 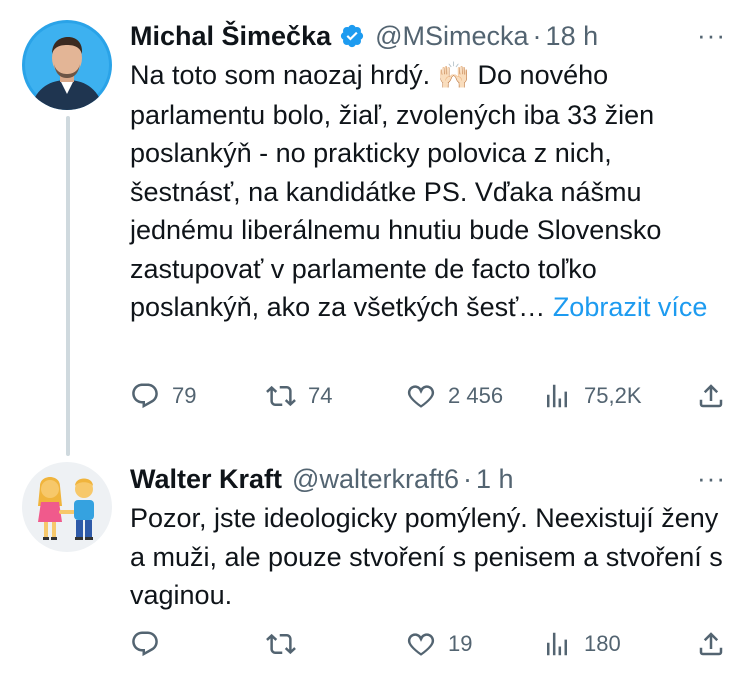 What do you see at coordinates (572, 36) in the screenshot?
I see `tweet-timestamp: 18 h` at bounding box center [572, 36].